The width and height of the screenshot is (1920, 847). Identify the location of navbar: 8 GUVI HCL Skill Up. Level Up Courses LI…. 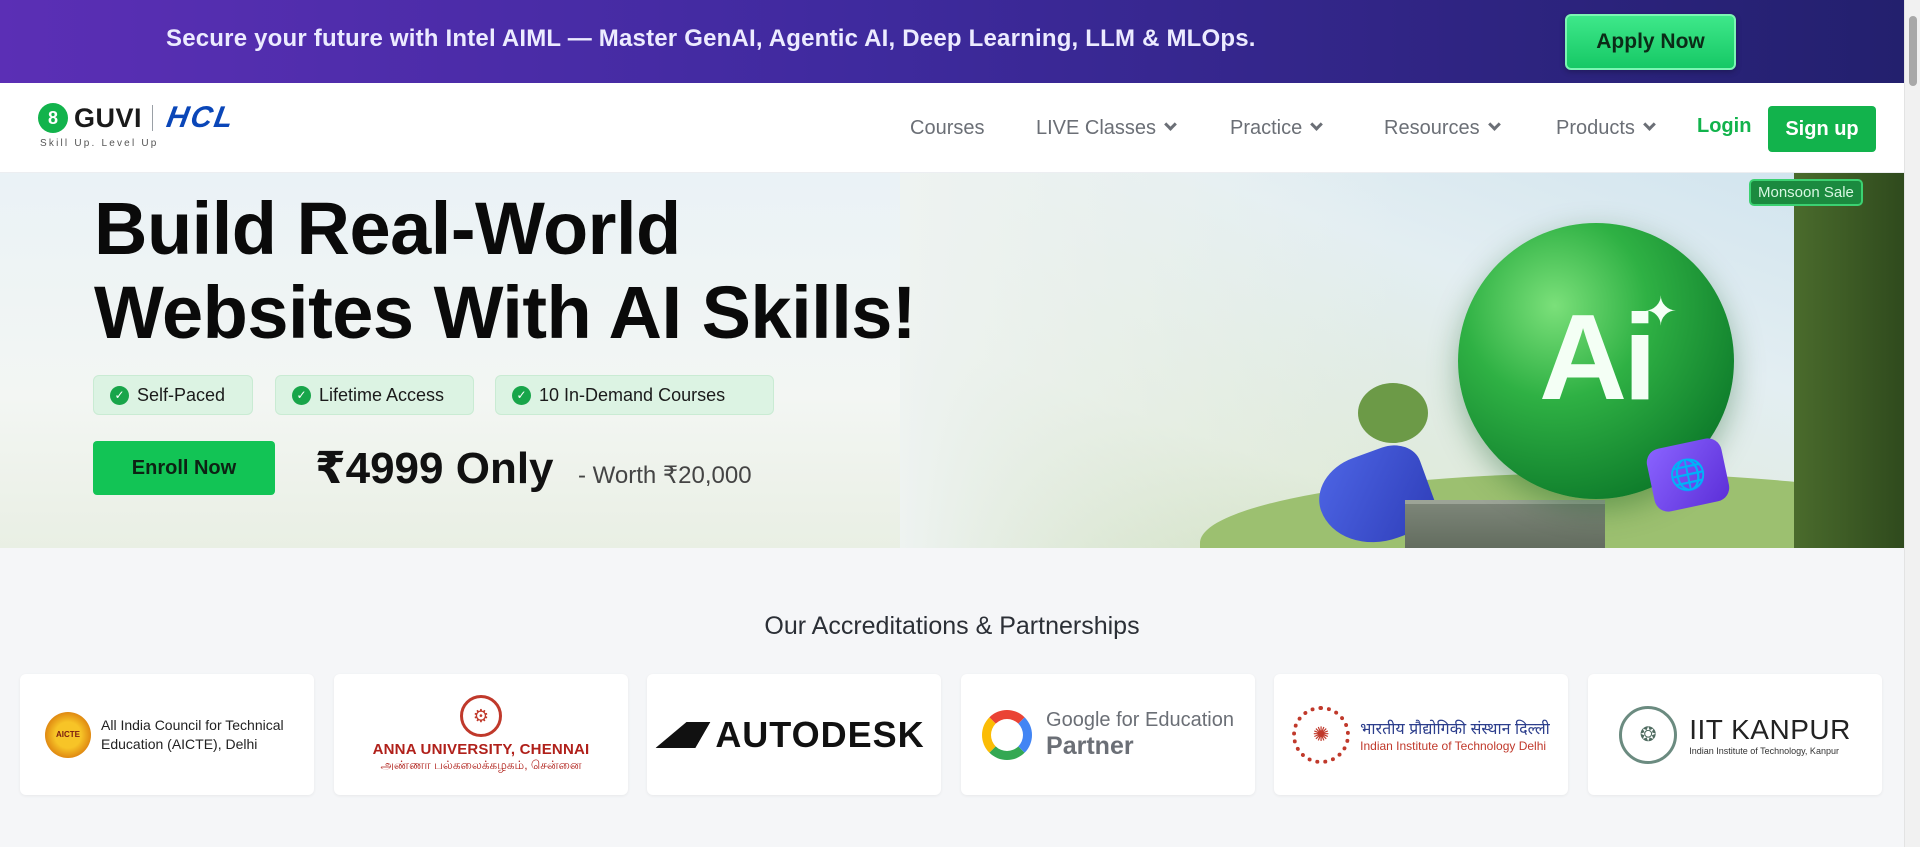
(952, 128).